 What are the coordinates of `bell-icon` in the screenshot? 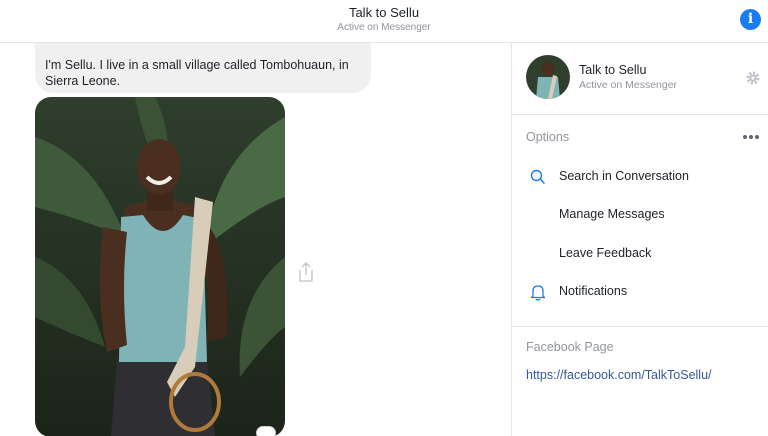 It's located at (538, 293).